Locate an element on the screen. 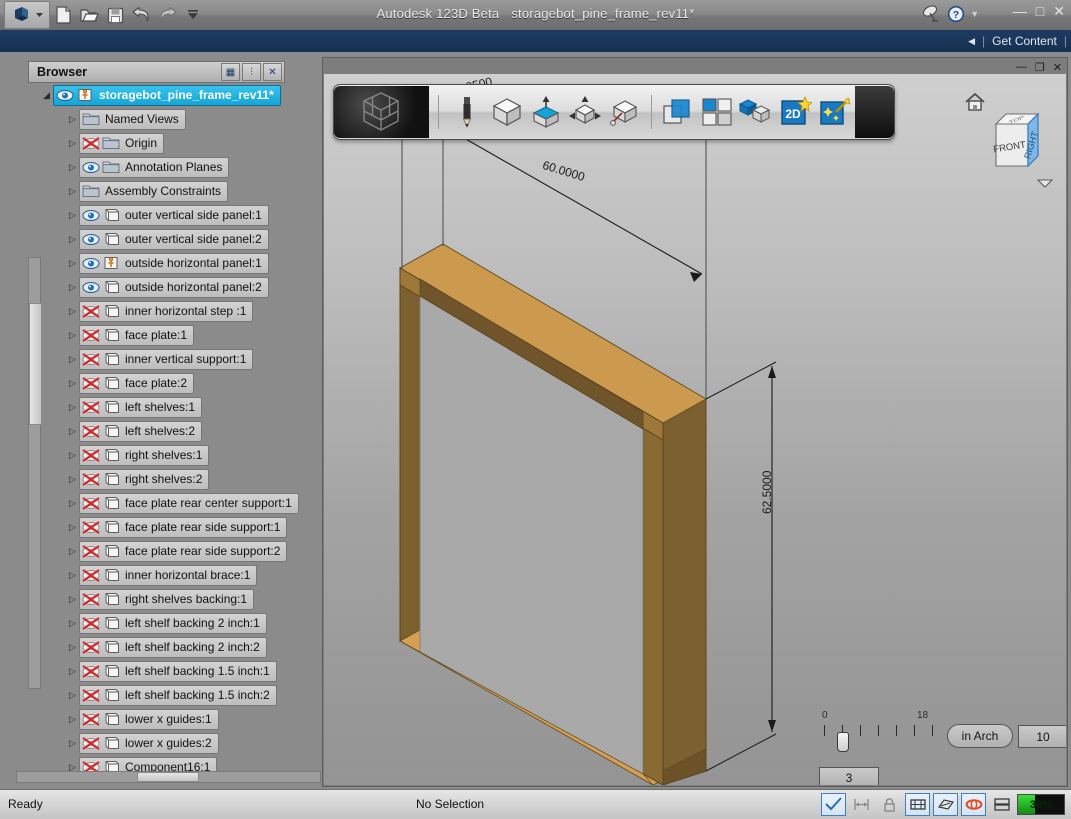  tree-row: ▷ right shelves:1 is located at coordinates (164, 455).